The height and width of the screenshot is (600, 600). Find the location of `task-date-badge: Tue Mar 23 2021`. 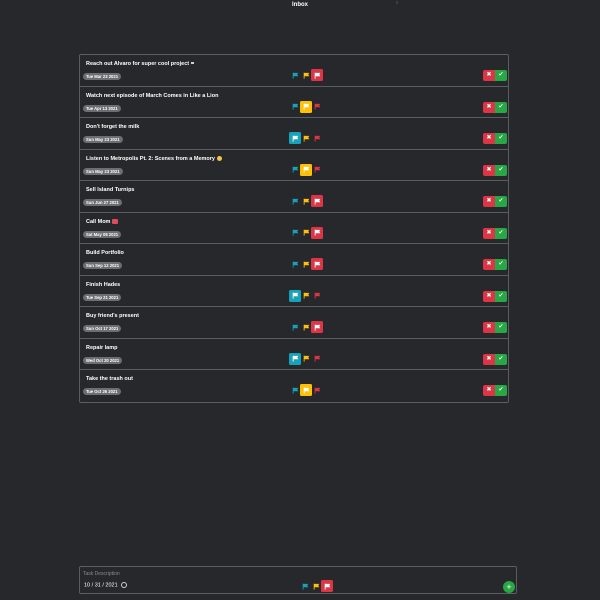

task-date-badge: Tue Mar 23 2021 is located at coordinates (102, 76).